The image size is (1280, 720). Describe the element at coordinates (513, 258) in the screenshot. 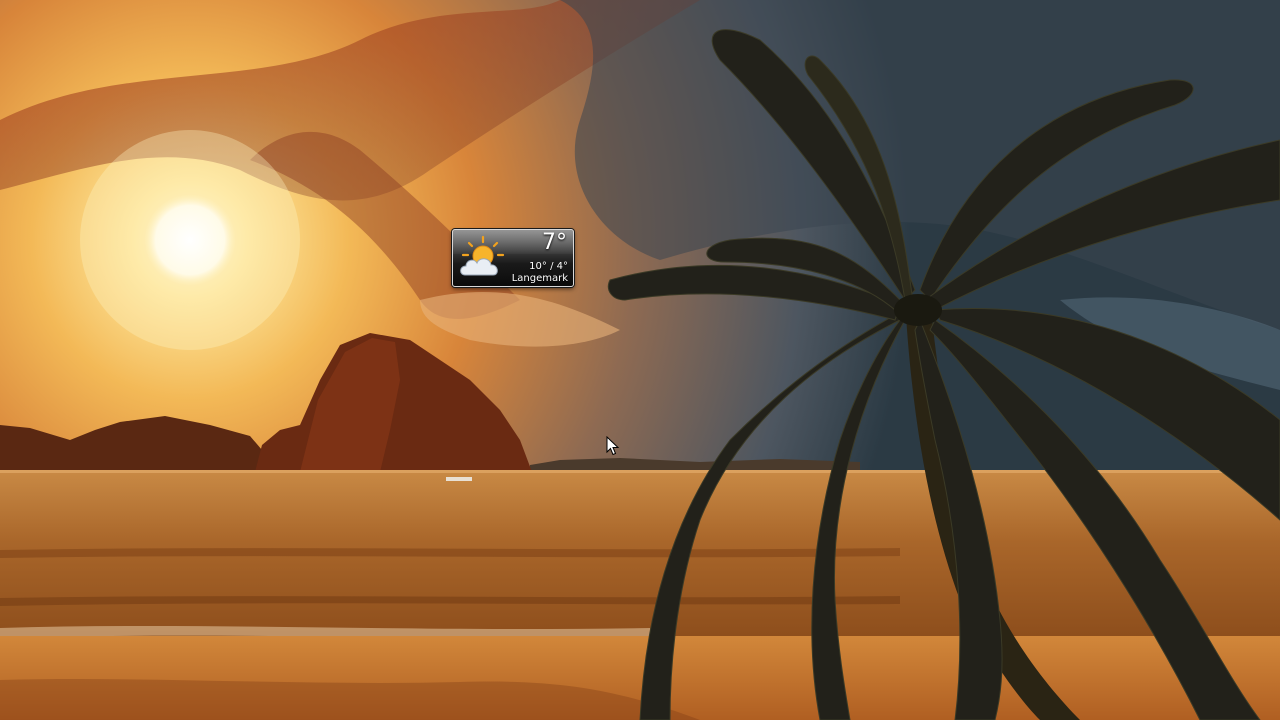

I see `weather-gadget: 7° 10° / 4° Langemark` at that location.